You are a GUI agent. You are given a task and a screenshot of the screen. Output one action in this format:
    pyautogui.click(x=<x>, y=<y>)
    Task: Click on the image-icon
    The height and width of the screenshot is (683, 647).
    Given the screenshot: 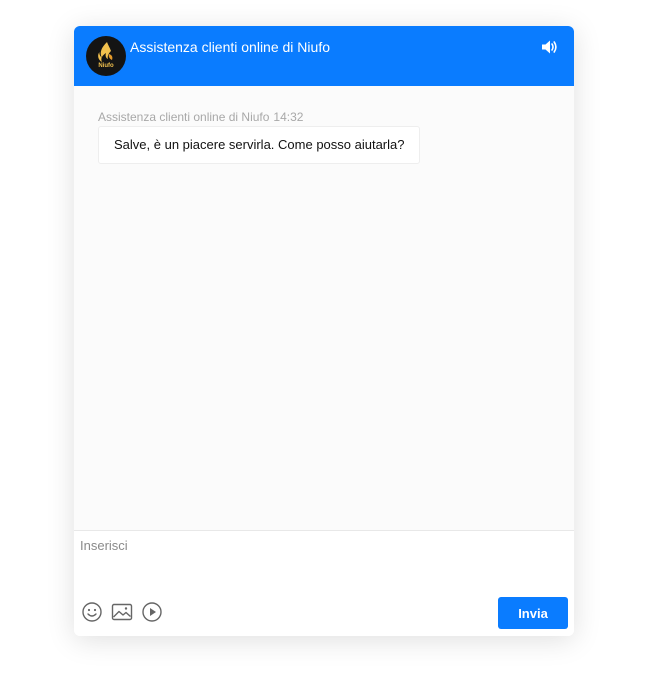 What is the action you would take?
    pyautogui.click(x=122, y=612)
    